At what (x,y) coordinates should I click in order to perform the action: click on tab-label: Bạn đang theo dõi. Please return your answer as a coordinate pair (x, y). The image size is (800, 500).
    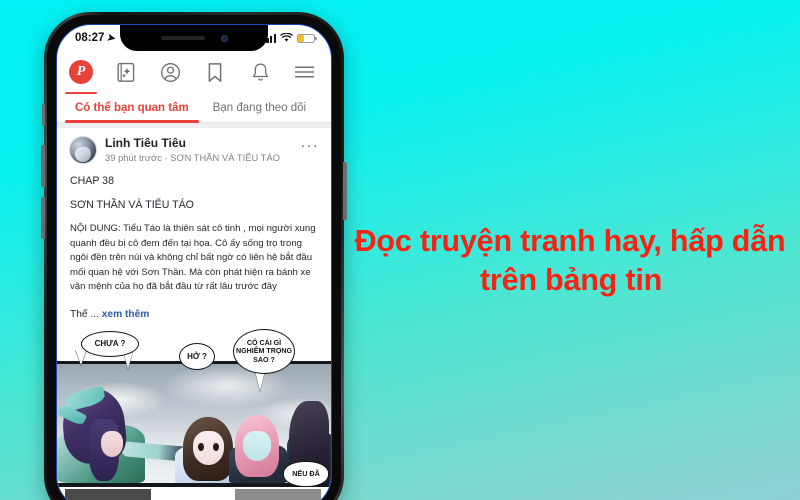
    Looking at the image, I should click on (259, 107).